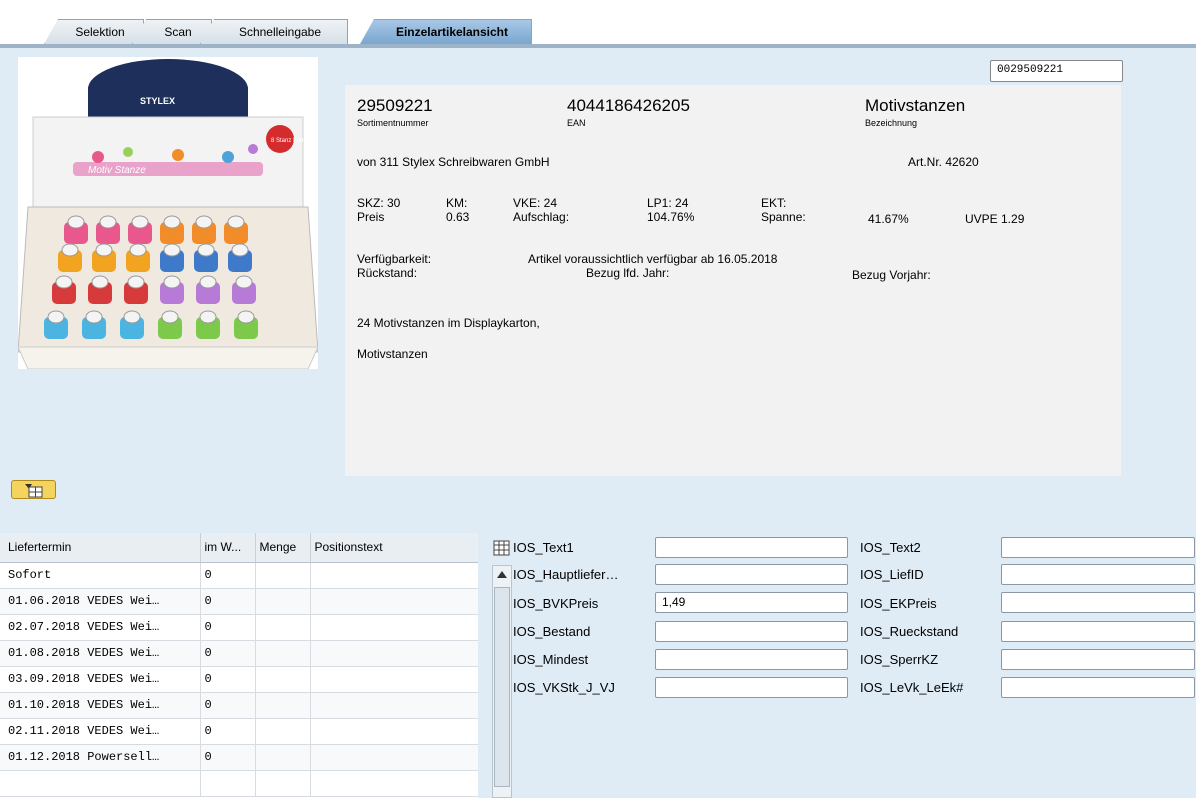  What do you see at coordinates (890, 547) in the screenshot?
I see `field-label-ios-text2: IOS_Text2` at bounding box center [890, 547].